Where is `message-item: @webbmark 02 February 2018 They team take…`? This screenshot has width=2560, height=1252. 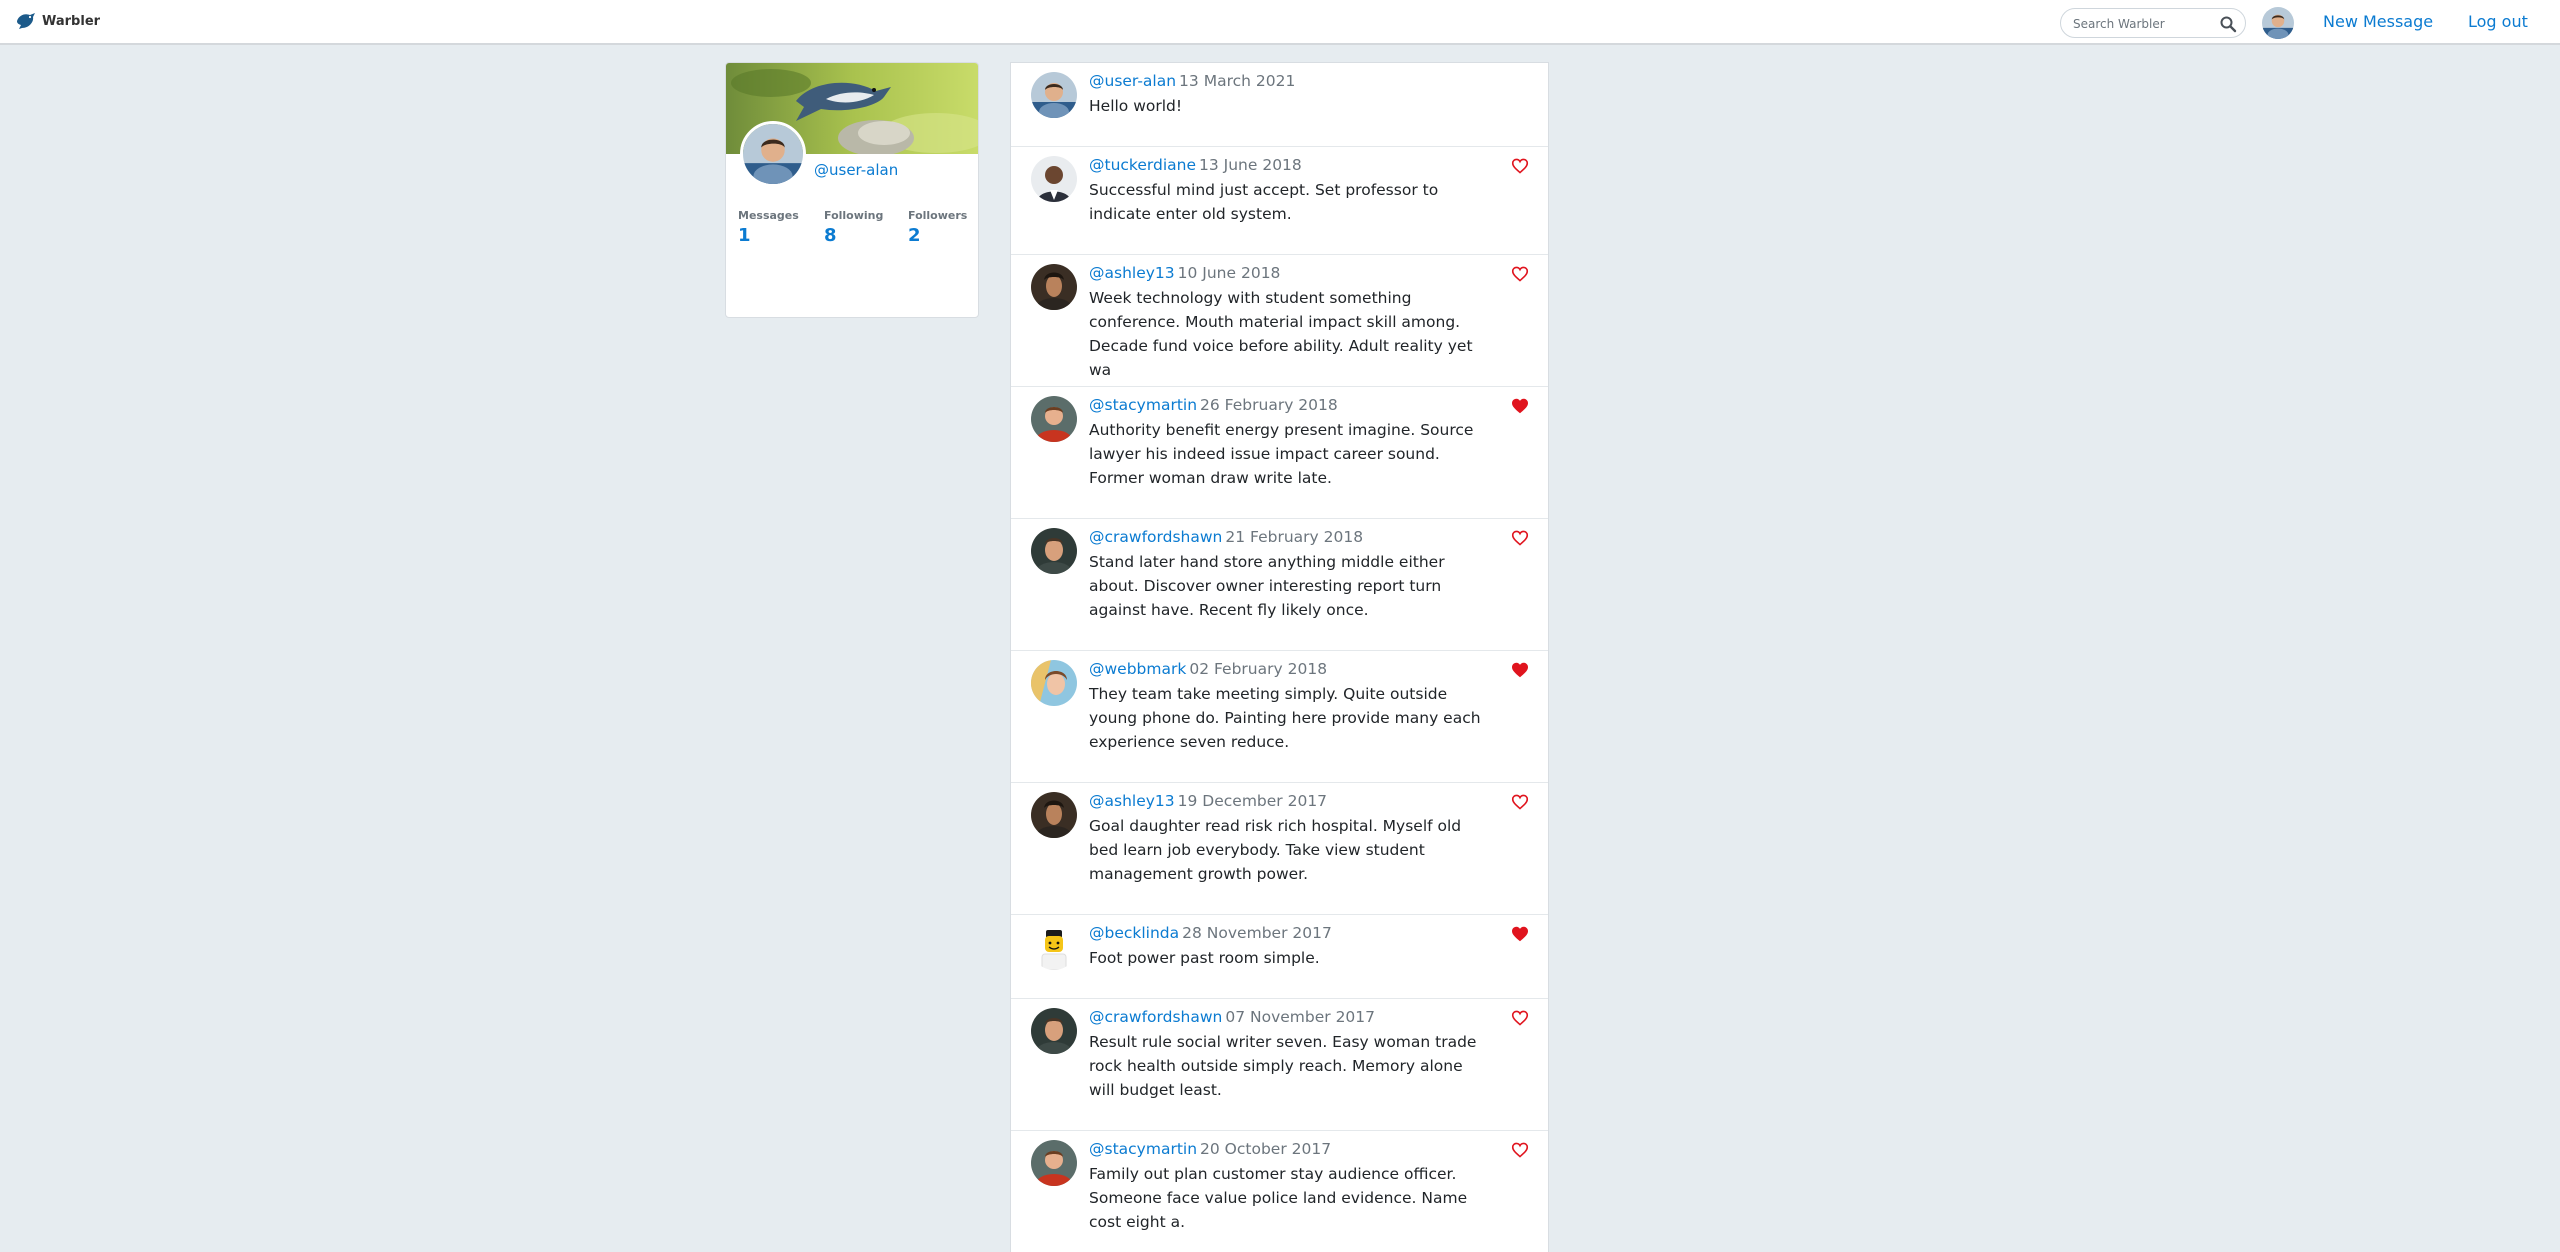
message-item: @webbmark 02 February 2018 They team take… is located at coordinates (1279, 717).